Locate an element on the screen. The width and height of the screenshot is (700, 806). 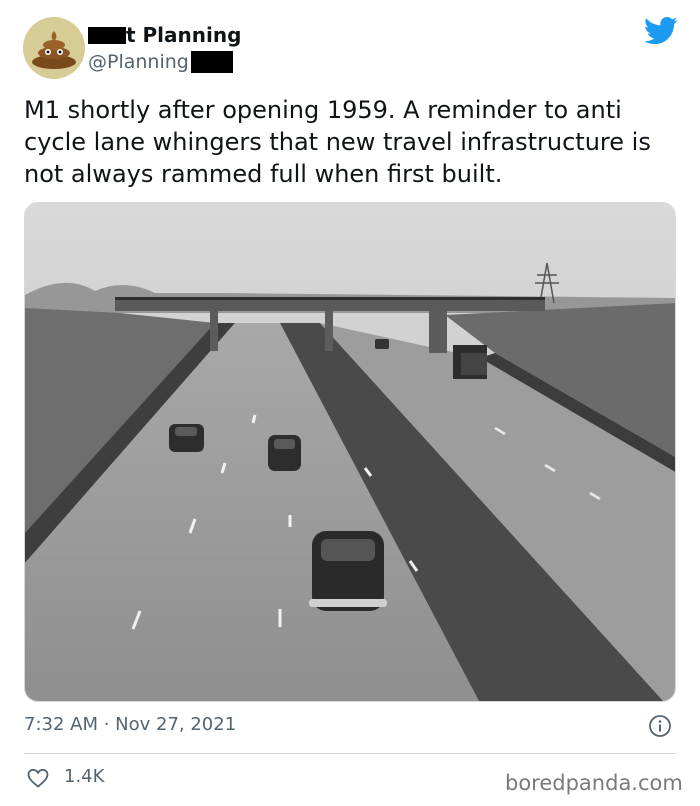
car-middle is located at coordinates (284, 453).